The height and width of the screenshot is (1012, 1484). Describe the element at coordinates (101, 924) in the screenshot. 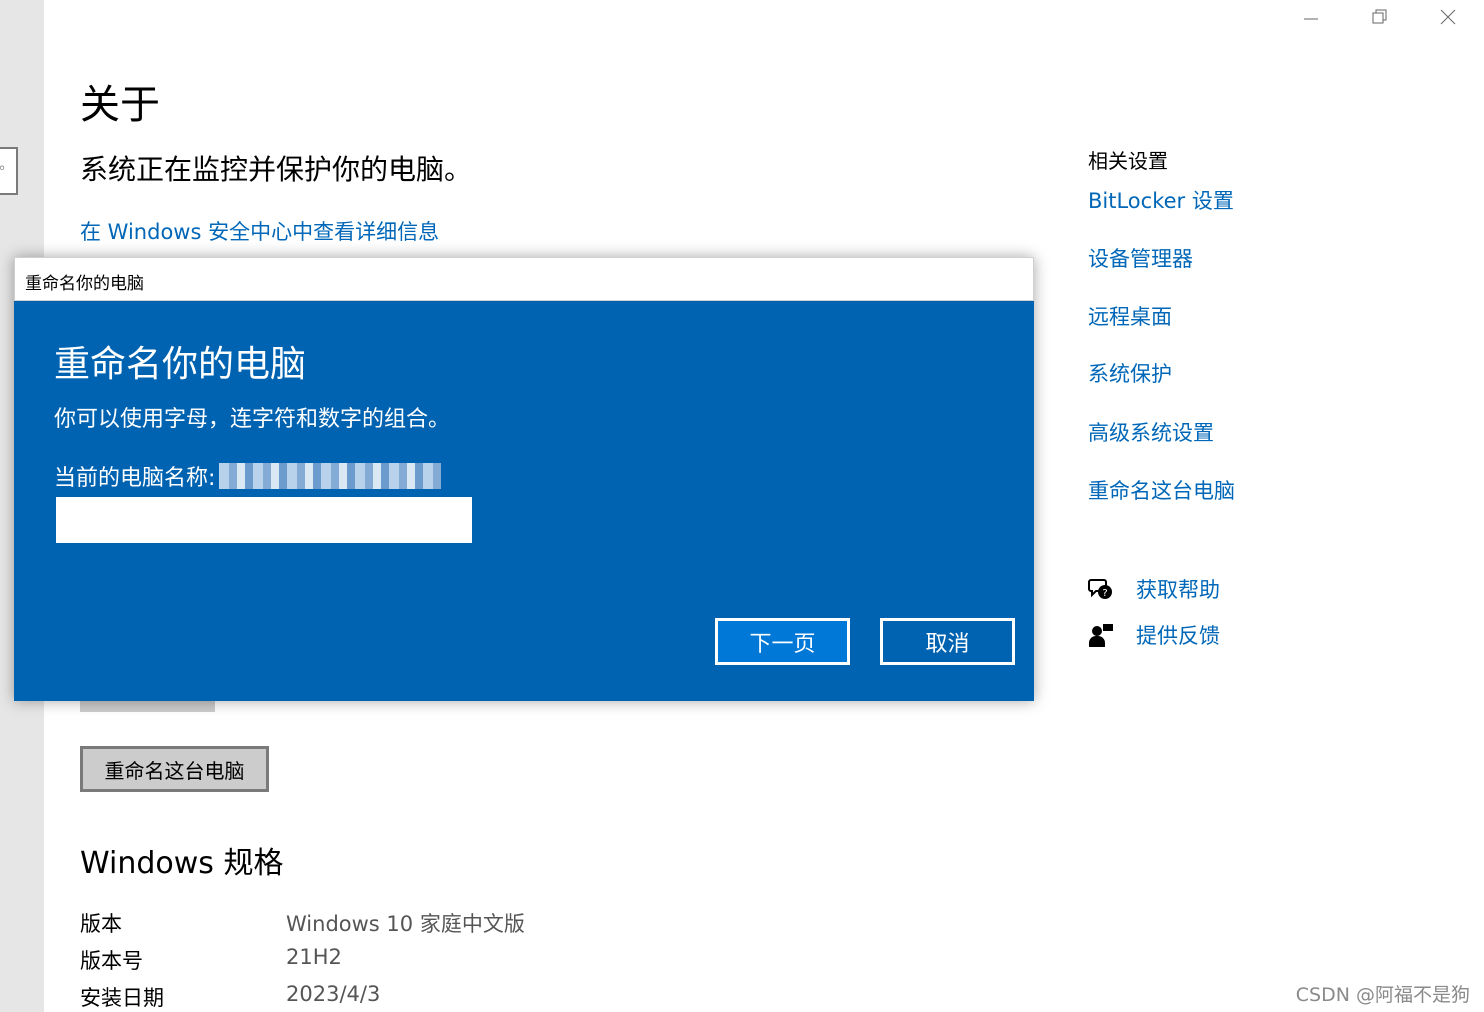

I see `spec-label: 版本` at that location.